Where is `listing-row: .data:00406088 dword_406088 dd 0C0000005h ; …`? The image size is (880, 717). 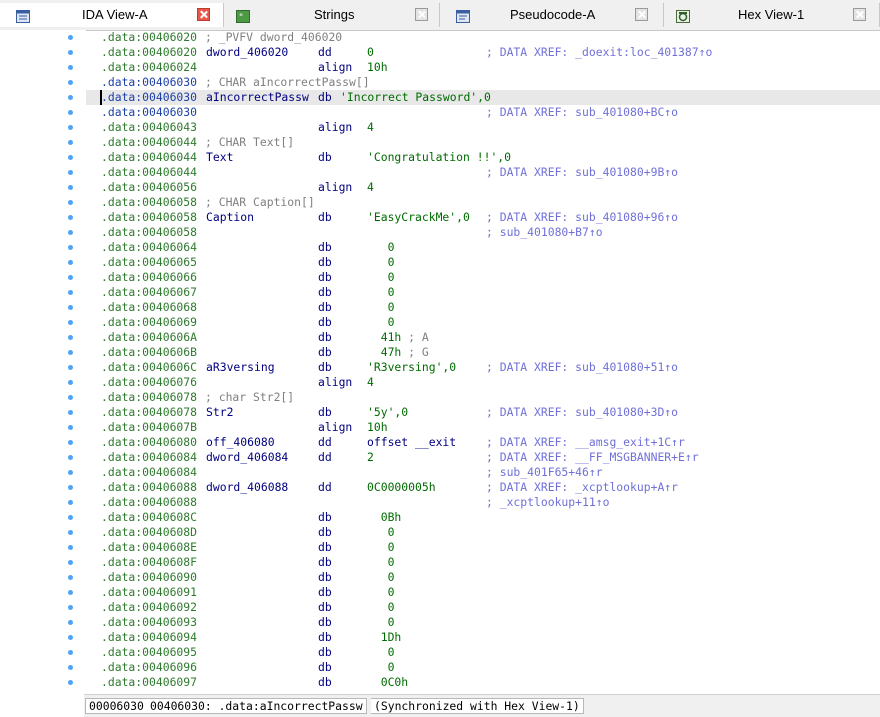
listing-row: .data:00406088 dword_406088 dd 0C0000005h ; … is located at coordinates (483, 487).